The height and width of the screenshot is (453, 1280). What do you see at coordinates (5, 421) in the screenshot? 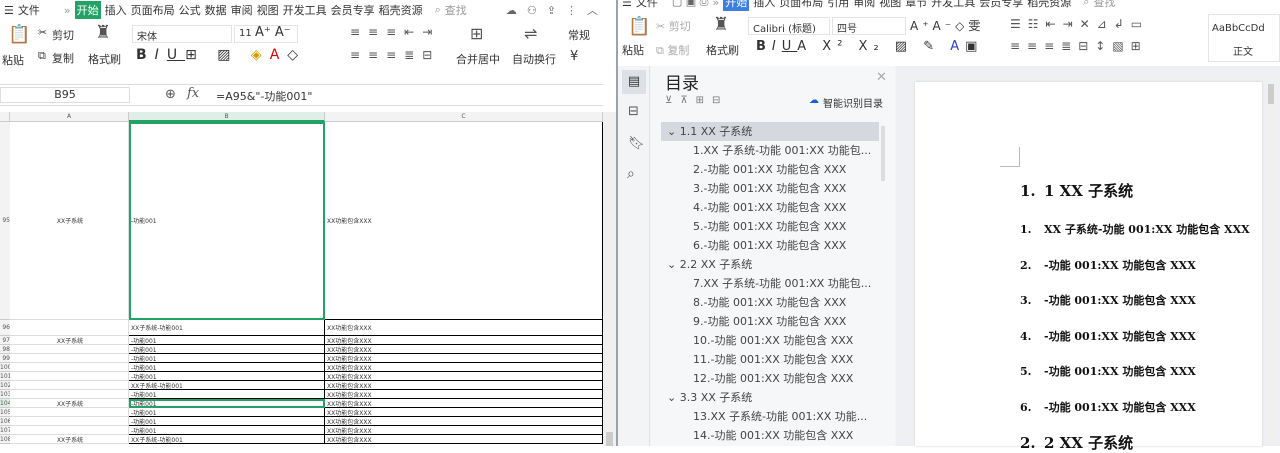
I see `row-header: 106` at bounding box center [5, 421].